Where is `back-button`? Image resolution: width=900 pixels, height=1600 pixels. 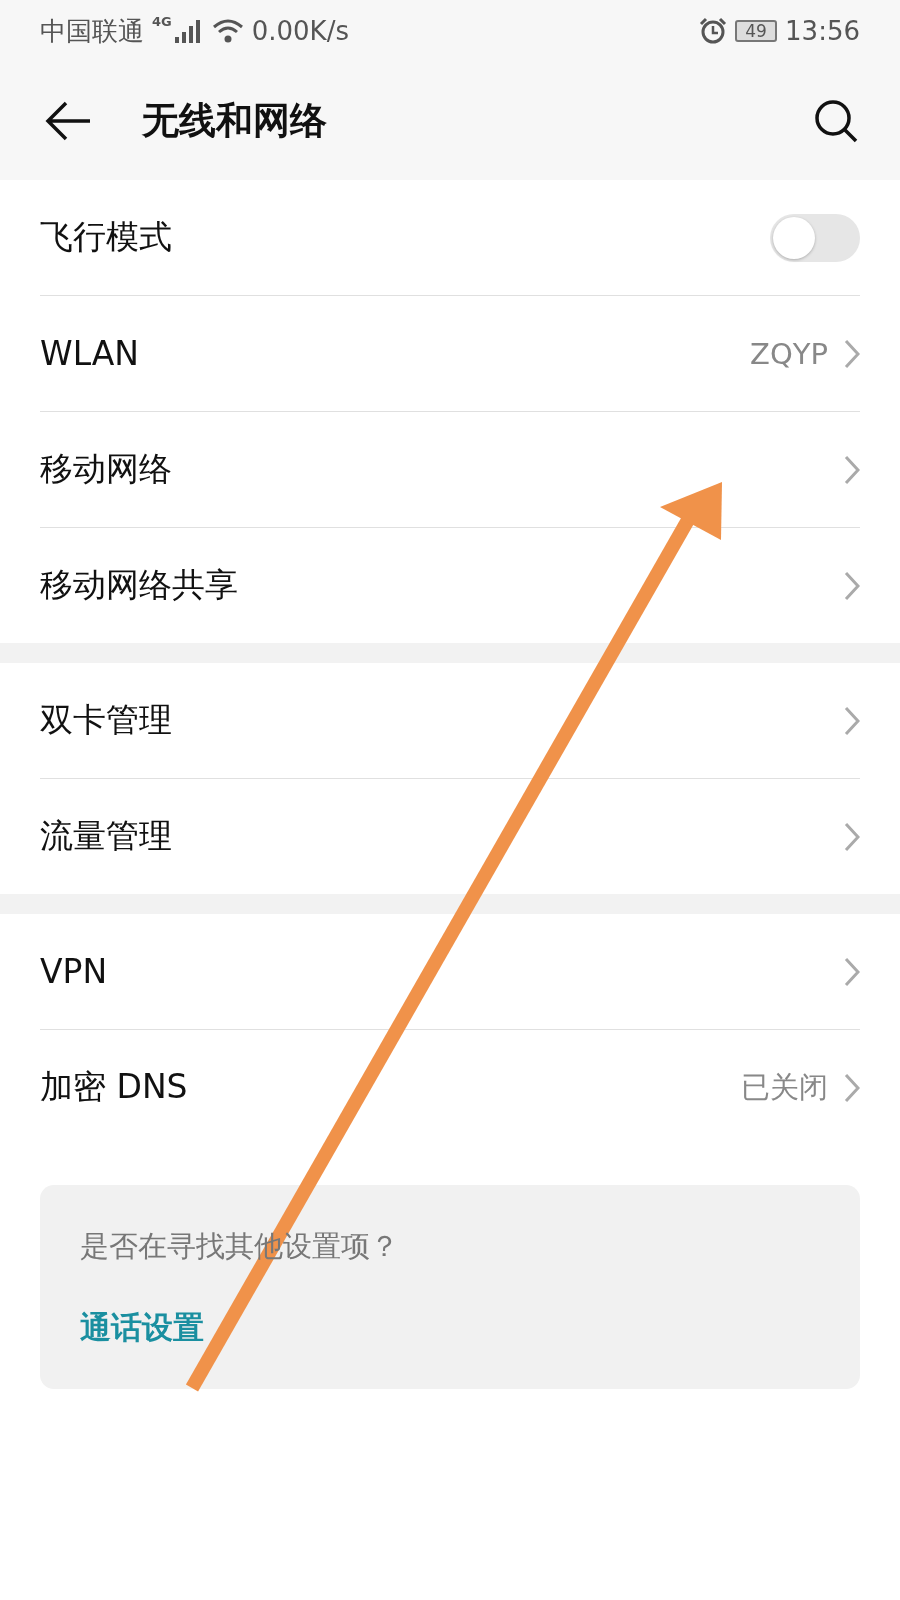
back-button is located at coordinates (68, 121).